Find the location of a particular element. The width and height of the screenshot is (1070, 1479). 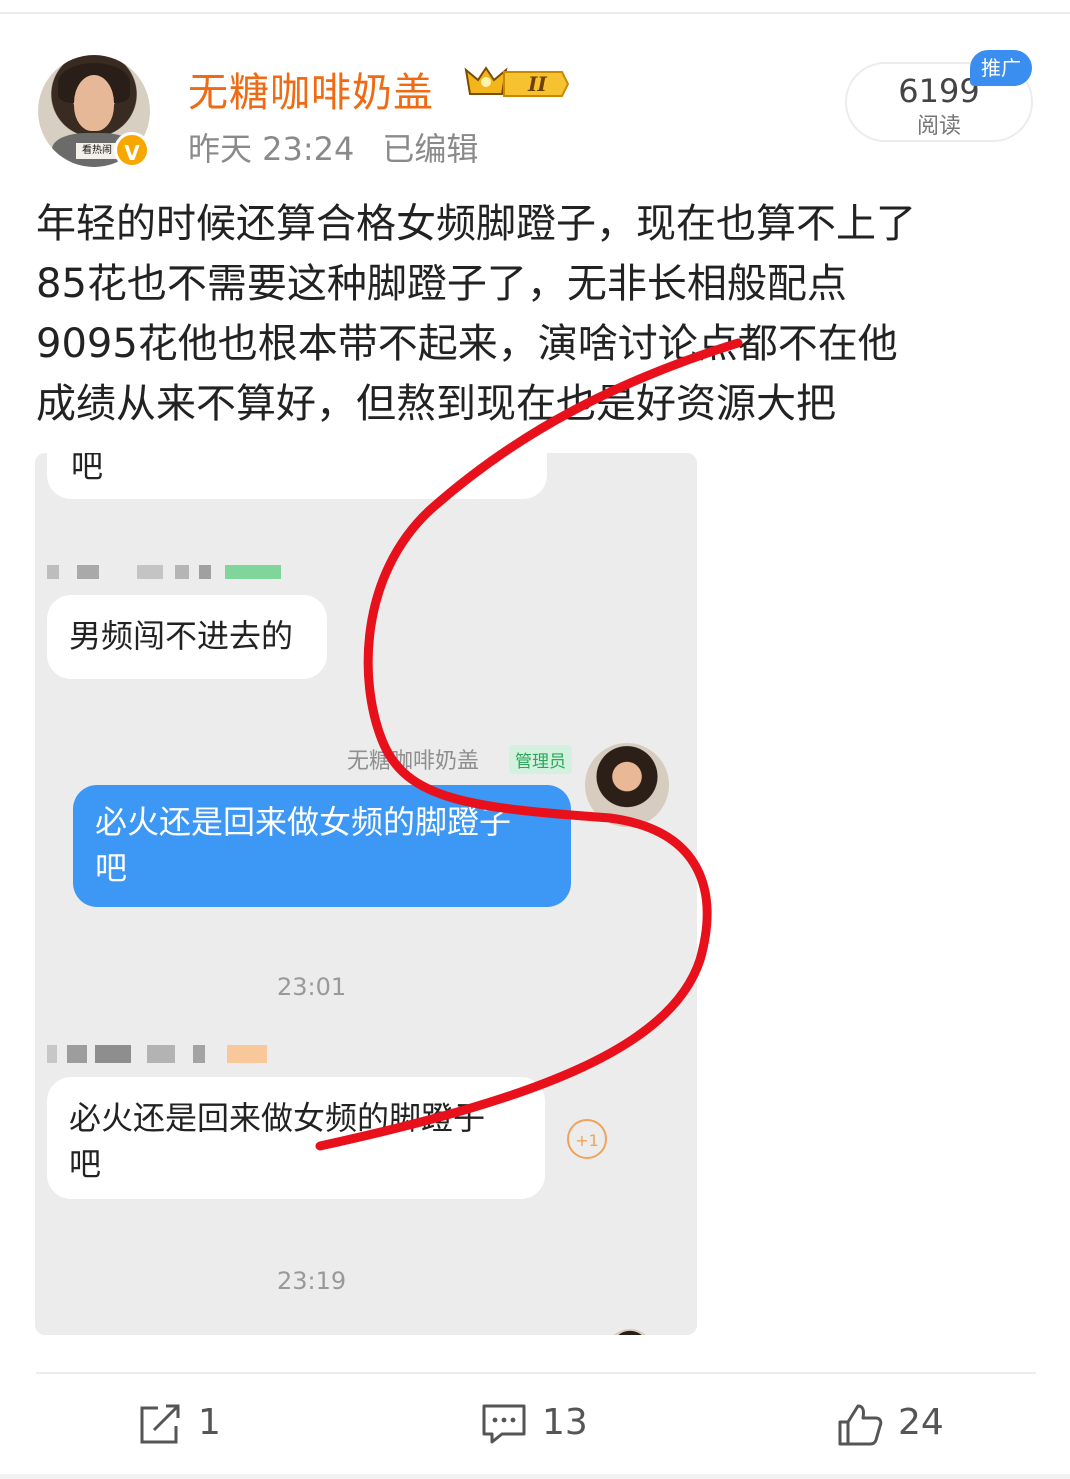

verified-icon: V is located at coordinates (132, 150).